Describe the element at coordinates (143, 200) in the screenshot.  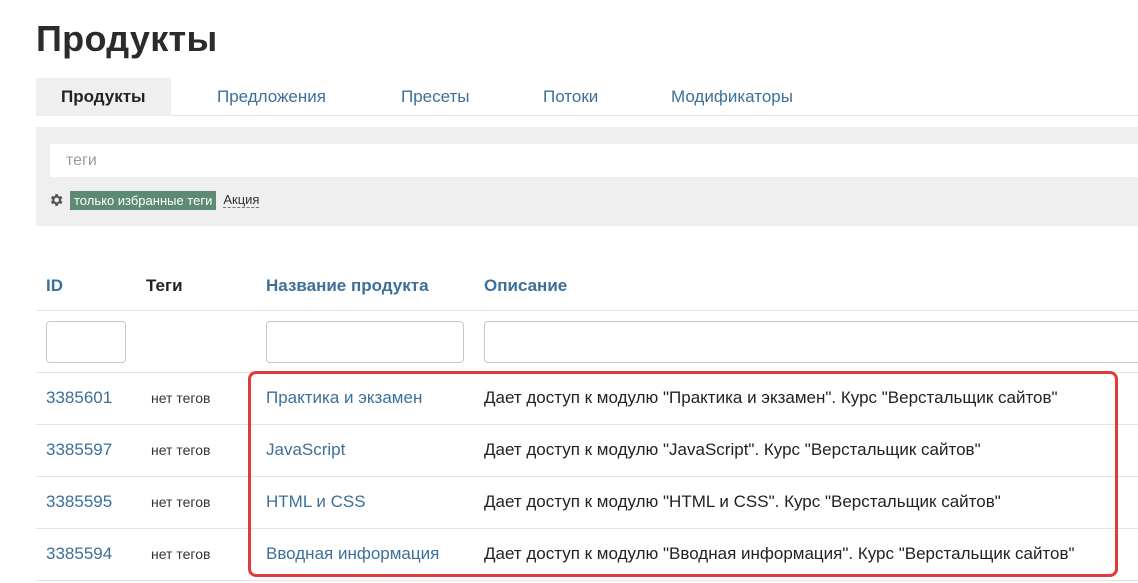
I see `favorite-tags-toggle: только избранные теги` at that location.